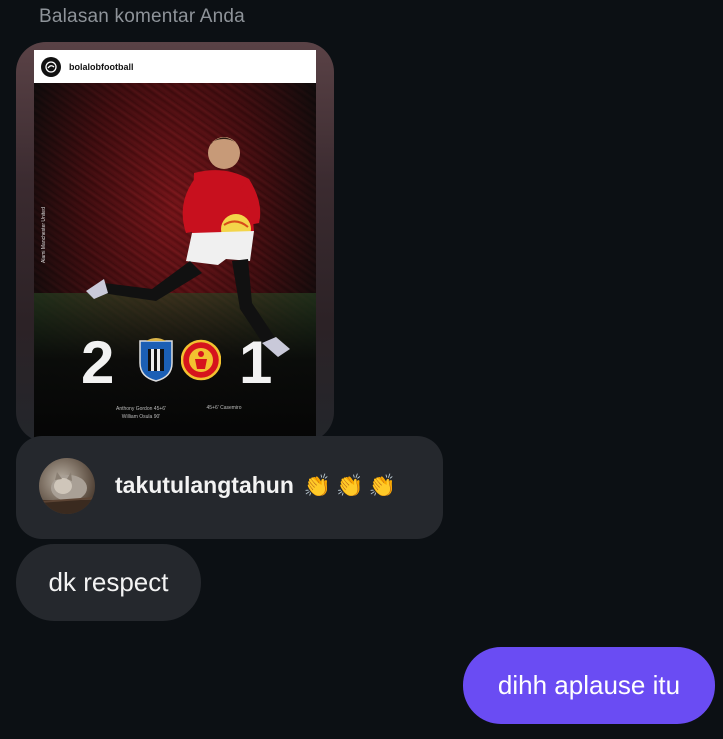  What do you see at coordinates (141, 417) in the screenshot?
I see `scorer-home-2: William Osula 90'` at bounding box center [141, 417].